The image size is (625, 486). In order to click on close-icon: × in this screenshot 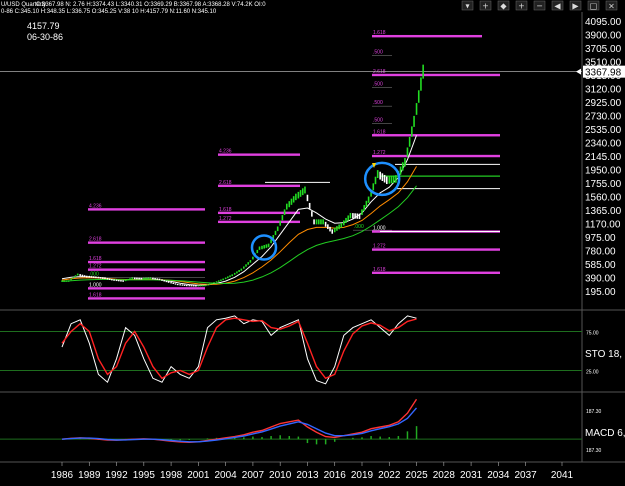, I will do `click(611, 5)`.